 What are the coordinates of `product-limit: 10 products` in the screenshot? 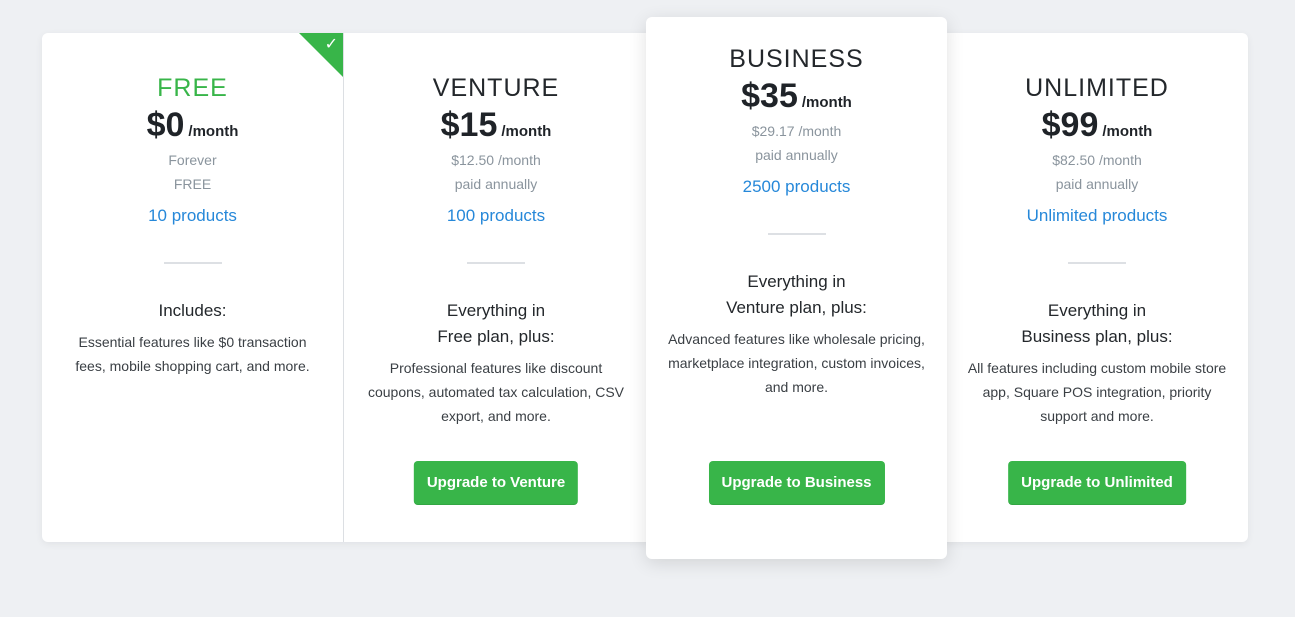 It's located at (192, 215).